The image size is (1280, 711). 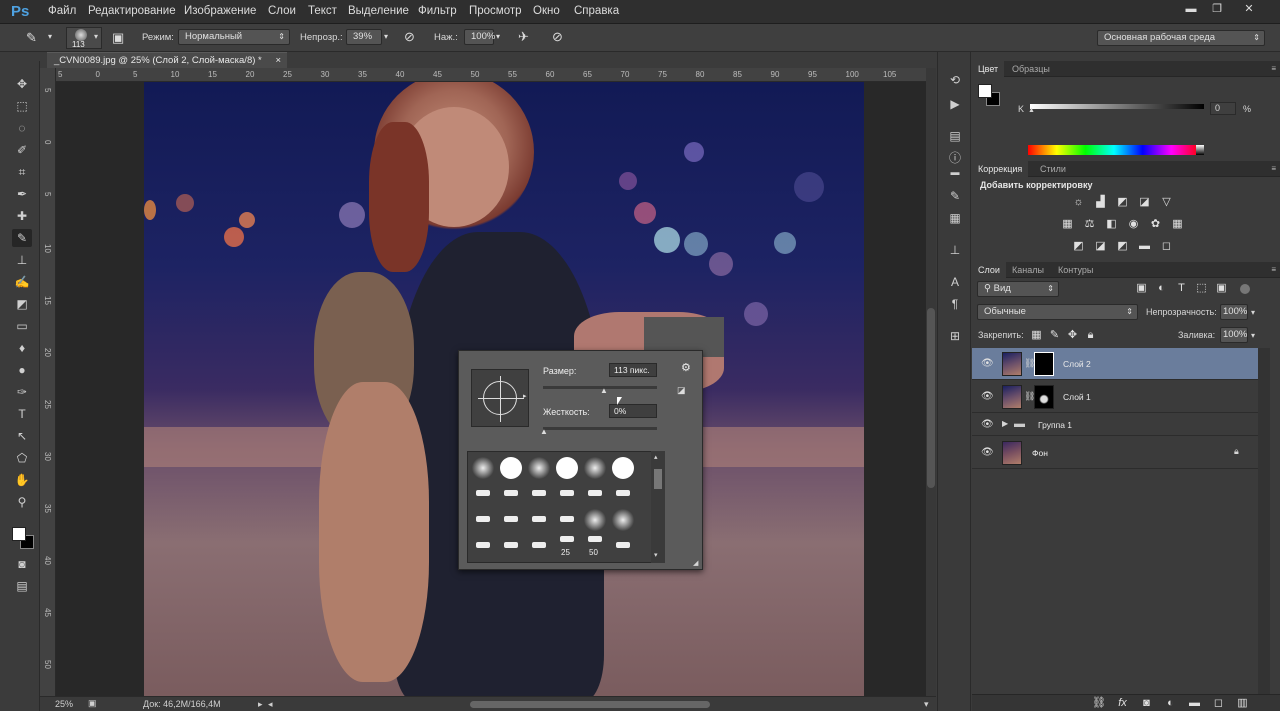 What do you see at coordinates (498, 37) in the screenshot?
I see `pressure-arrow-icon: ▾` at bounding box center [498, 37].